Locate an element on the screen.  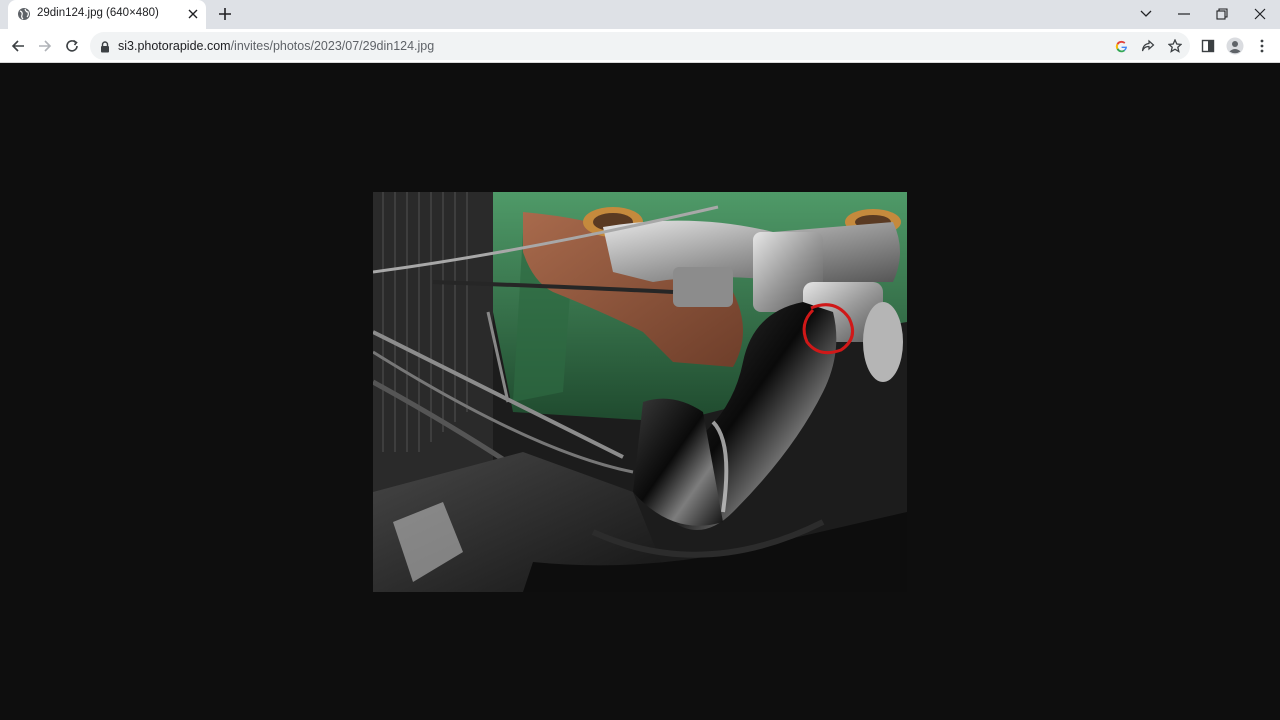
url-host: si3.photorapide.com is located at coordinates (174, 46).